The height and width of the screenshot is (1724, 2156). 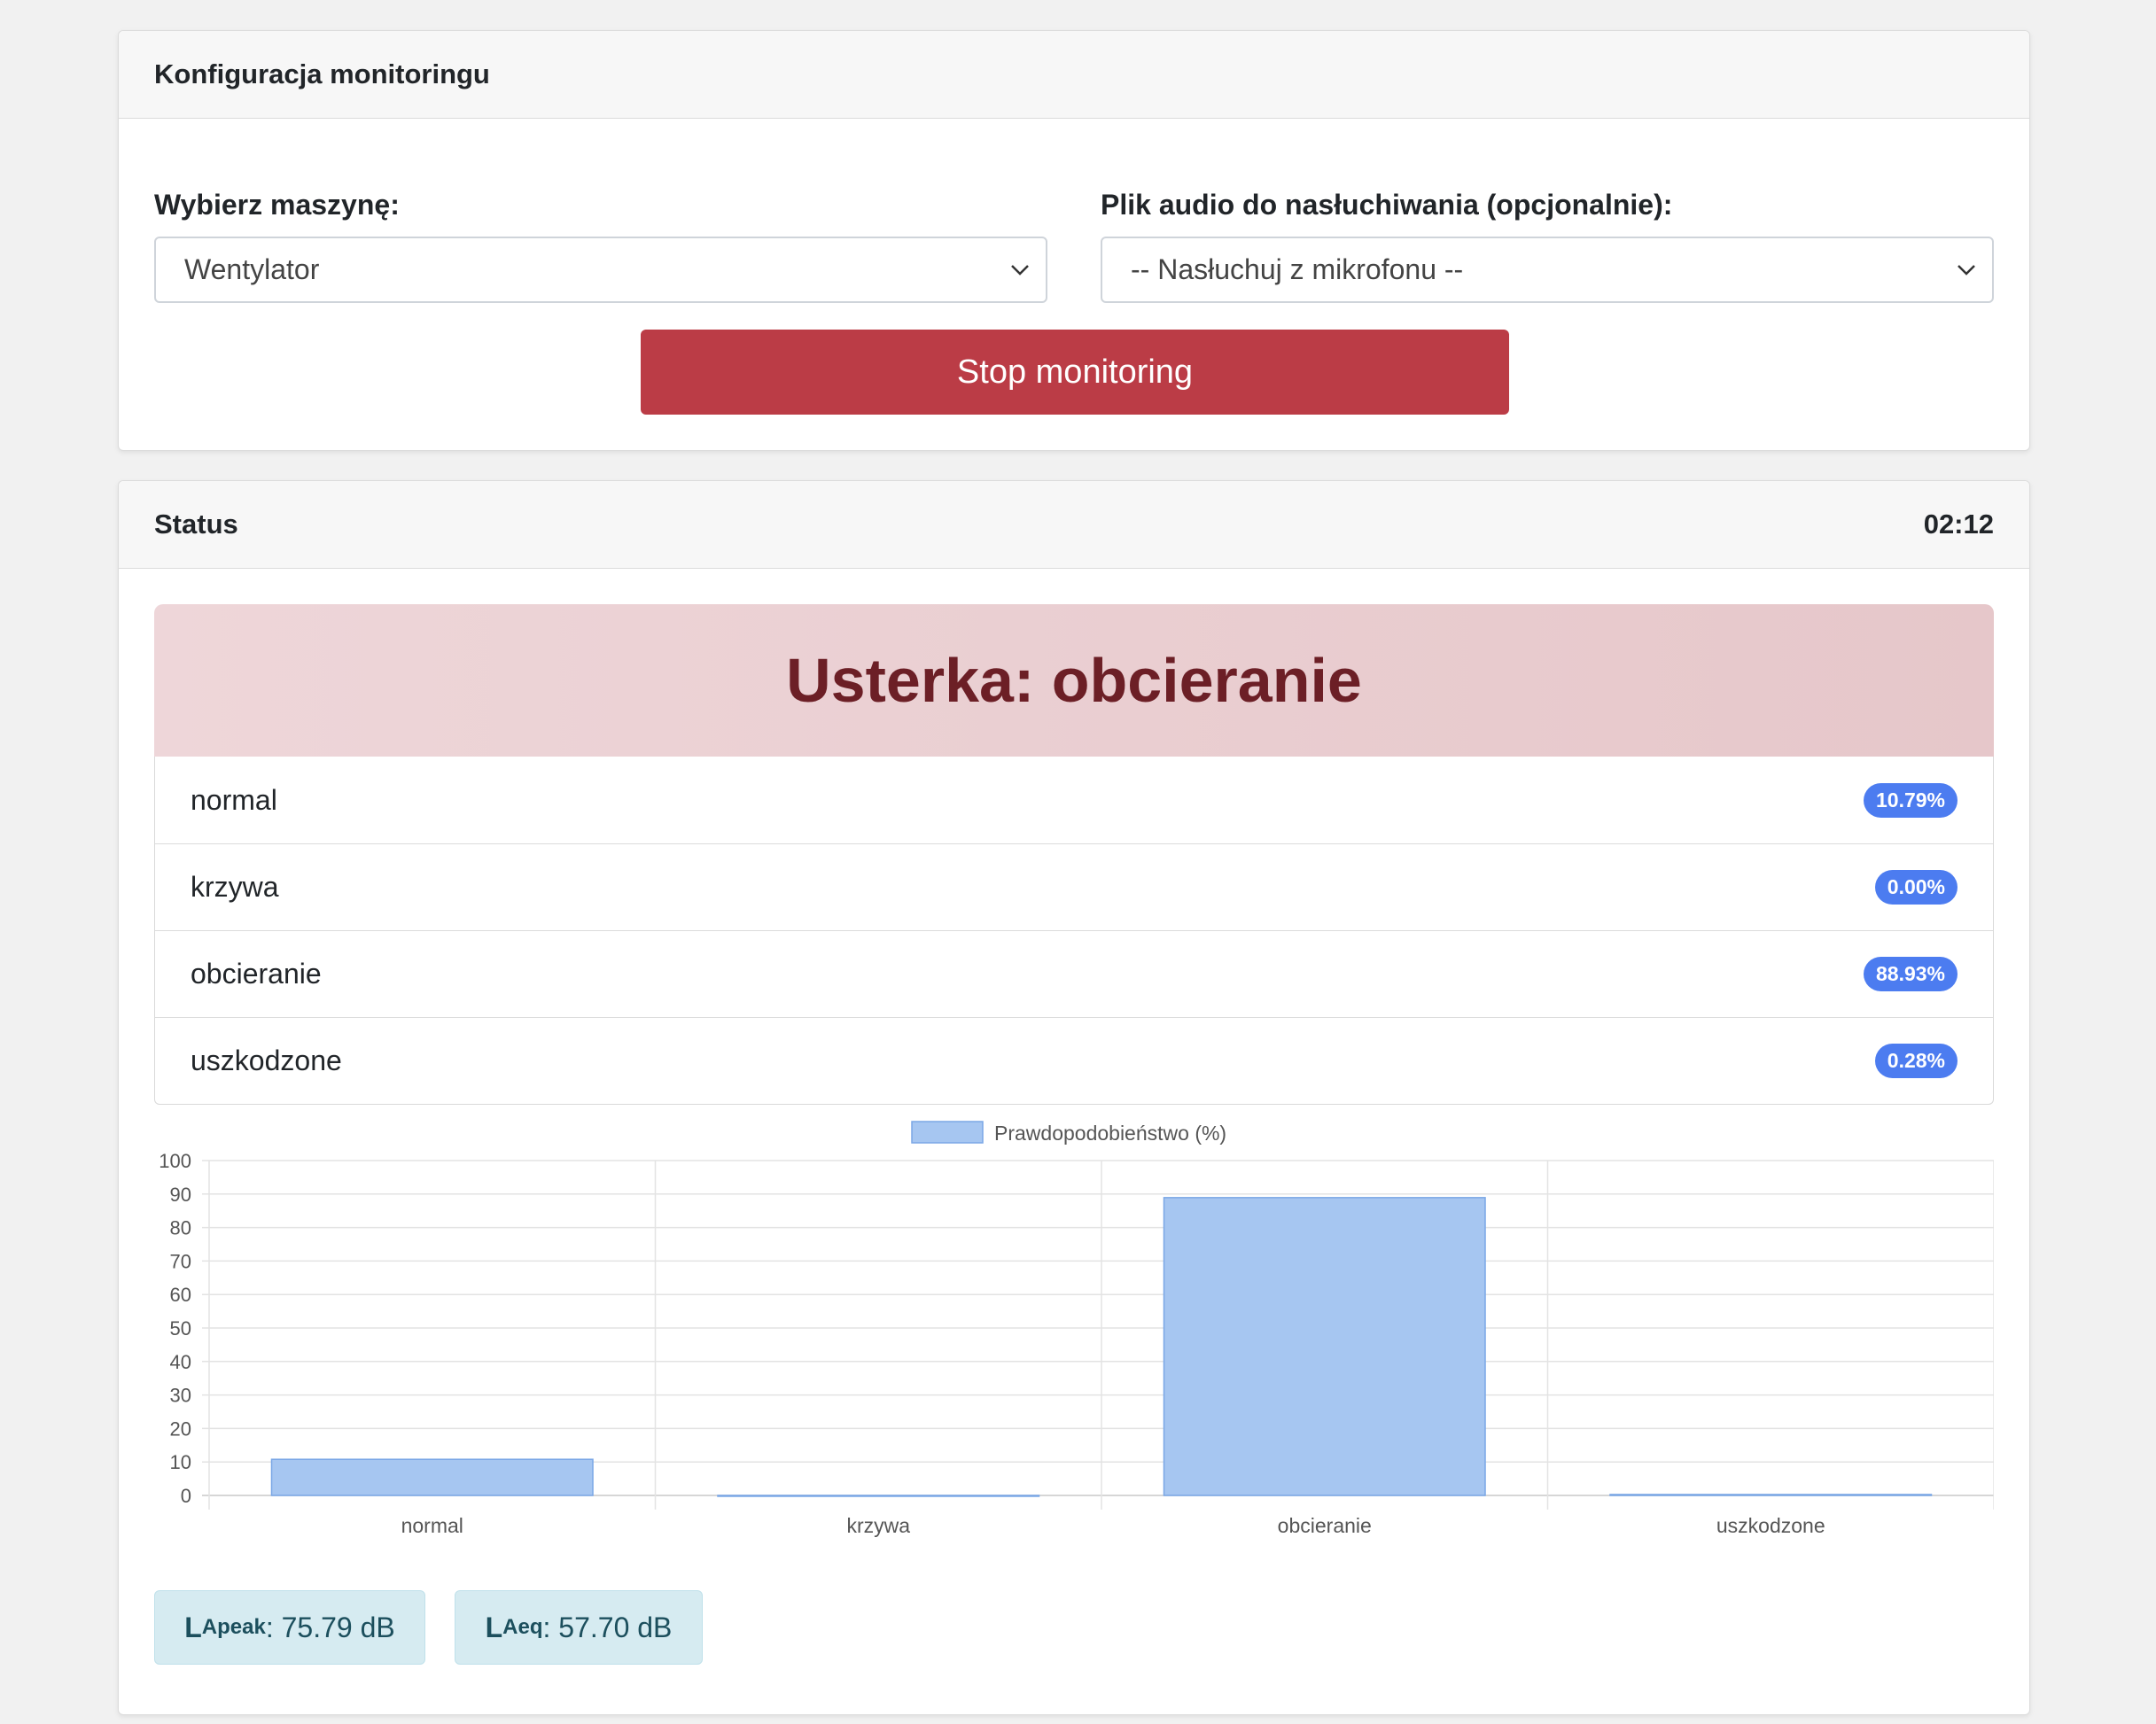 What do you see at coordinates (878, 1525) in the screenshot?
I see `x-tick-label: krzywa` at bounding box center [878, 1525].